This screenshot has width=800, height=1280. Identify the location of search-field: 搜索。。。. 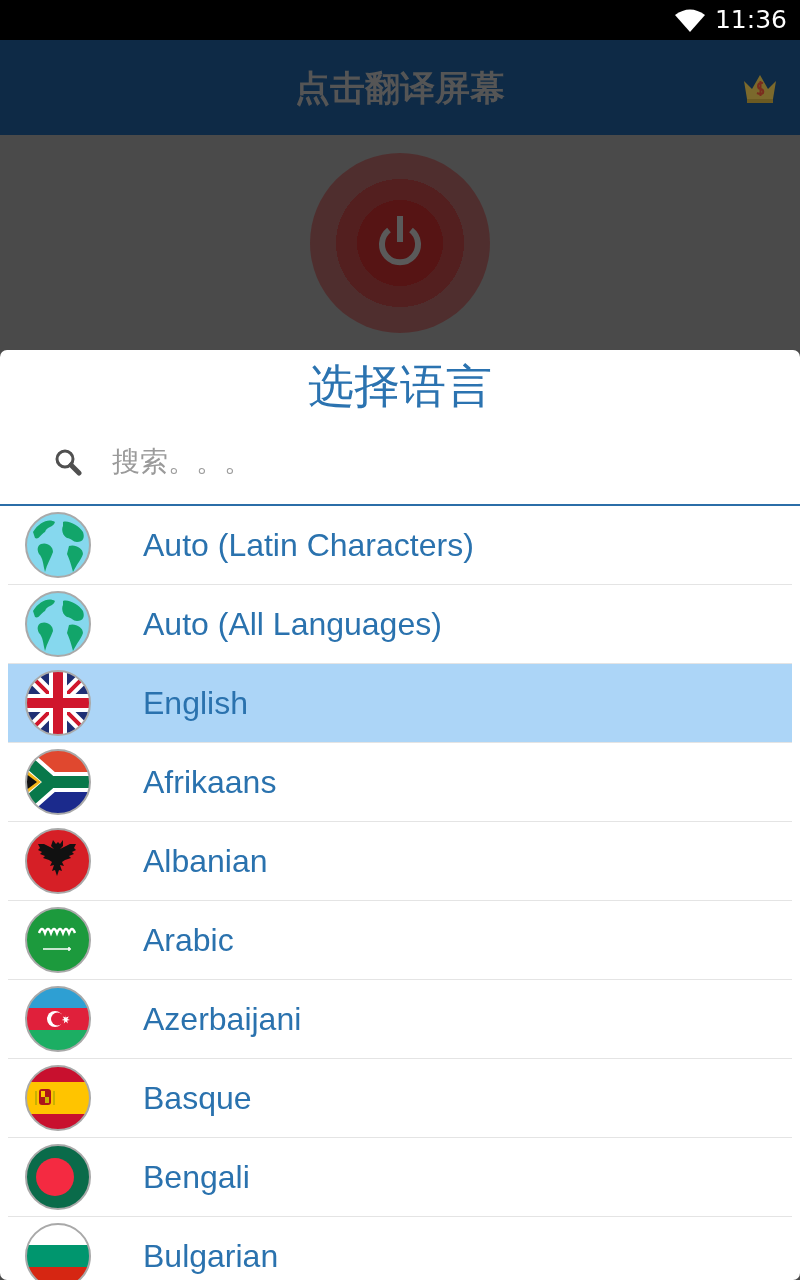
(446, 462).